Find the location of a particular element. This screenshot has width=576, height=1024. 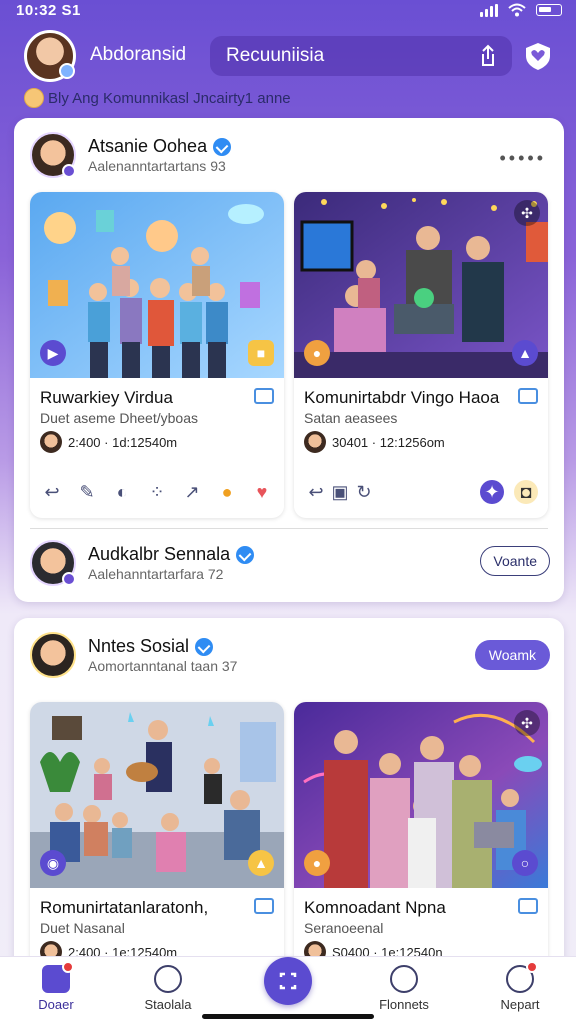

comment-icon: ◐ is located at coordinates (122, 492).